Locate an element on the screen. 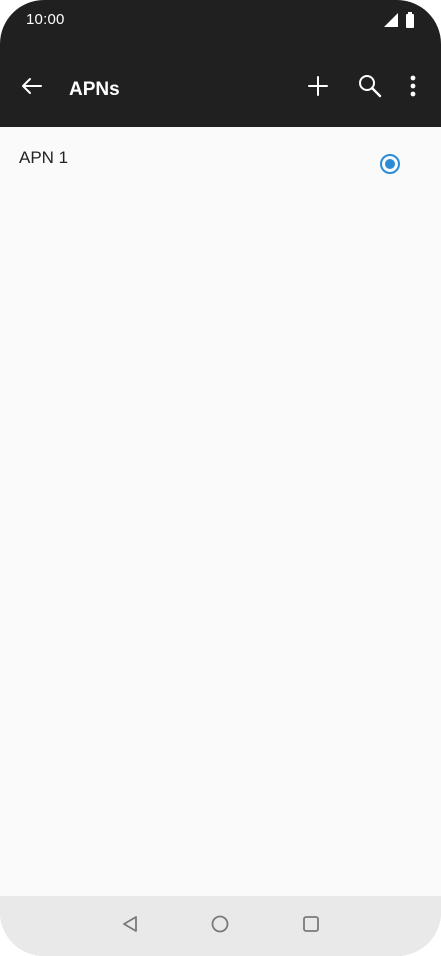  apn-name: APN 1 is located at coordinates (44, 157).